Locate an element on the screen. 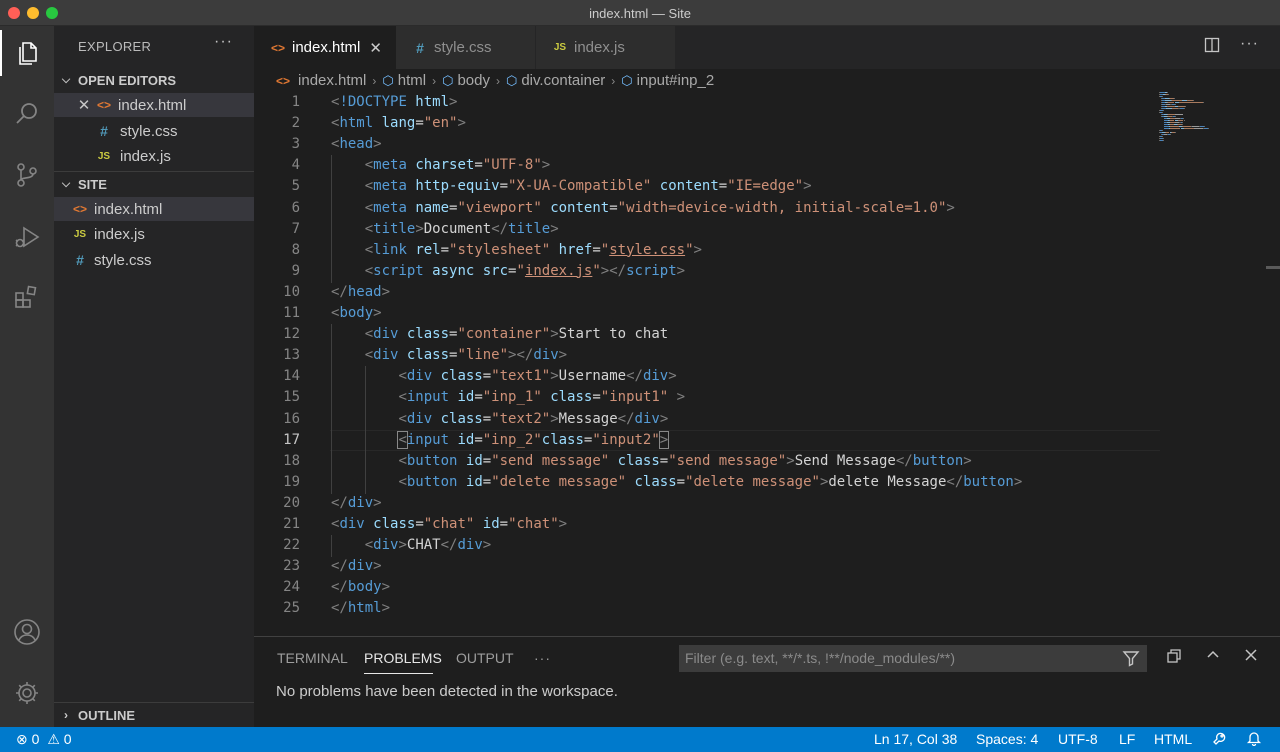 The height and width of the screenshot is (752, 1280). filter-icon is located at coordinates (1131, 658).